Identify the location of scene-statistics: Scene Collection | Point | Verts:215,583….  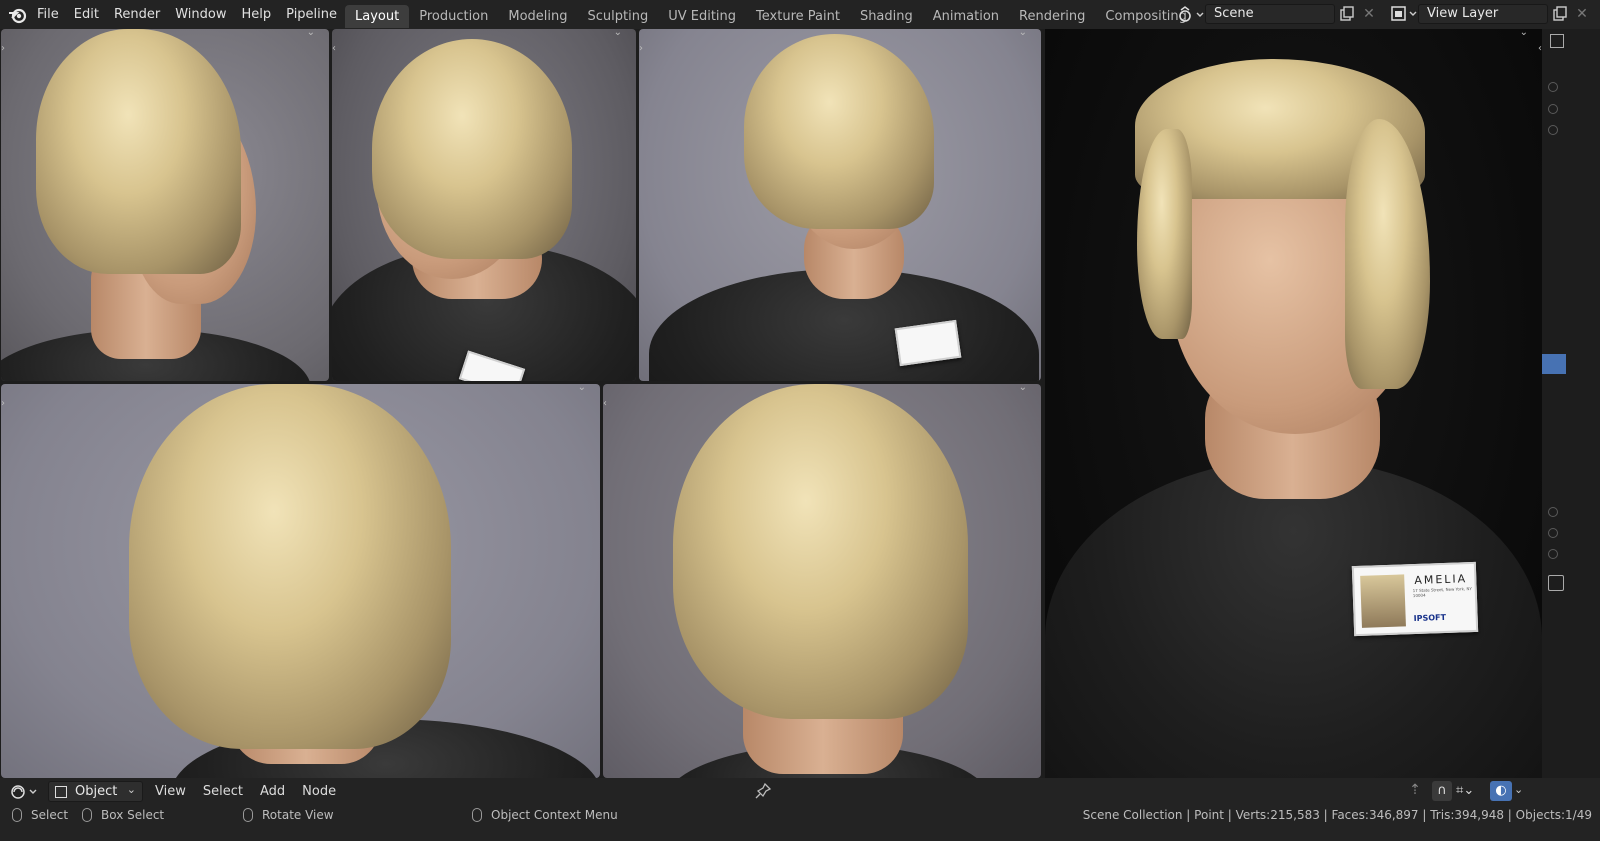
(1337, 815).